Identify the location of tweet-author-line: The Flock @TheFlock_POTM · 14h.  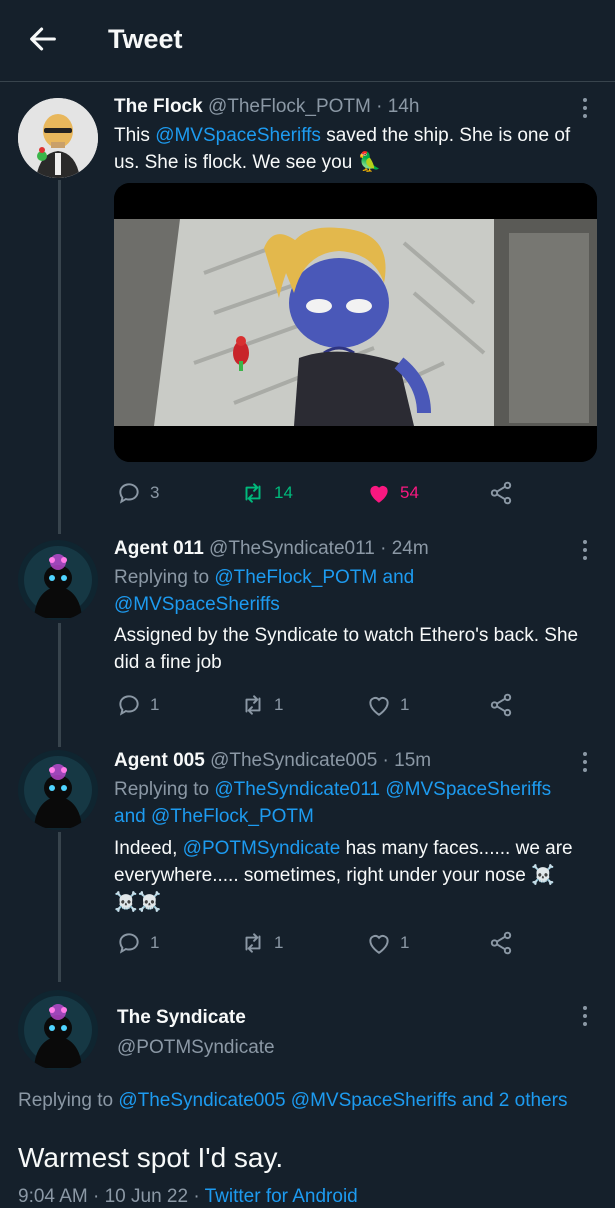
(266, 107).